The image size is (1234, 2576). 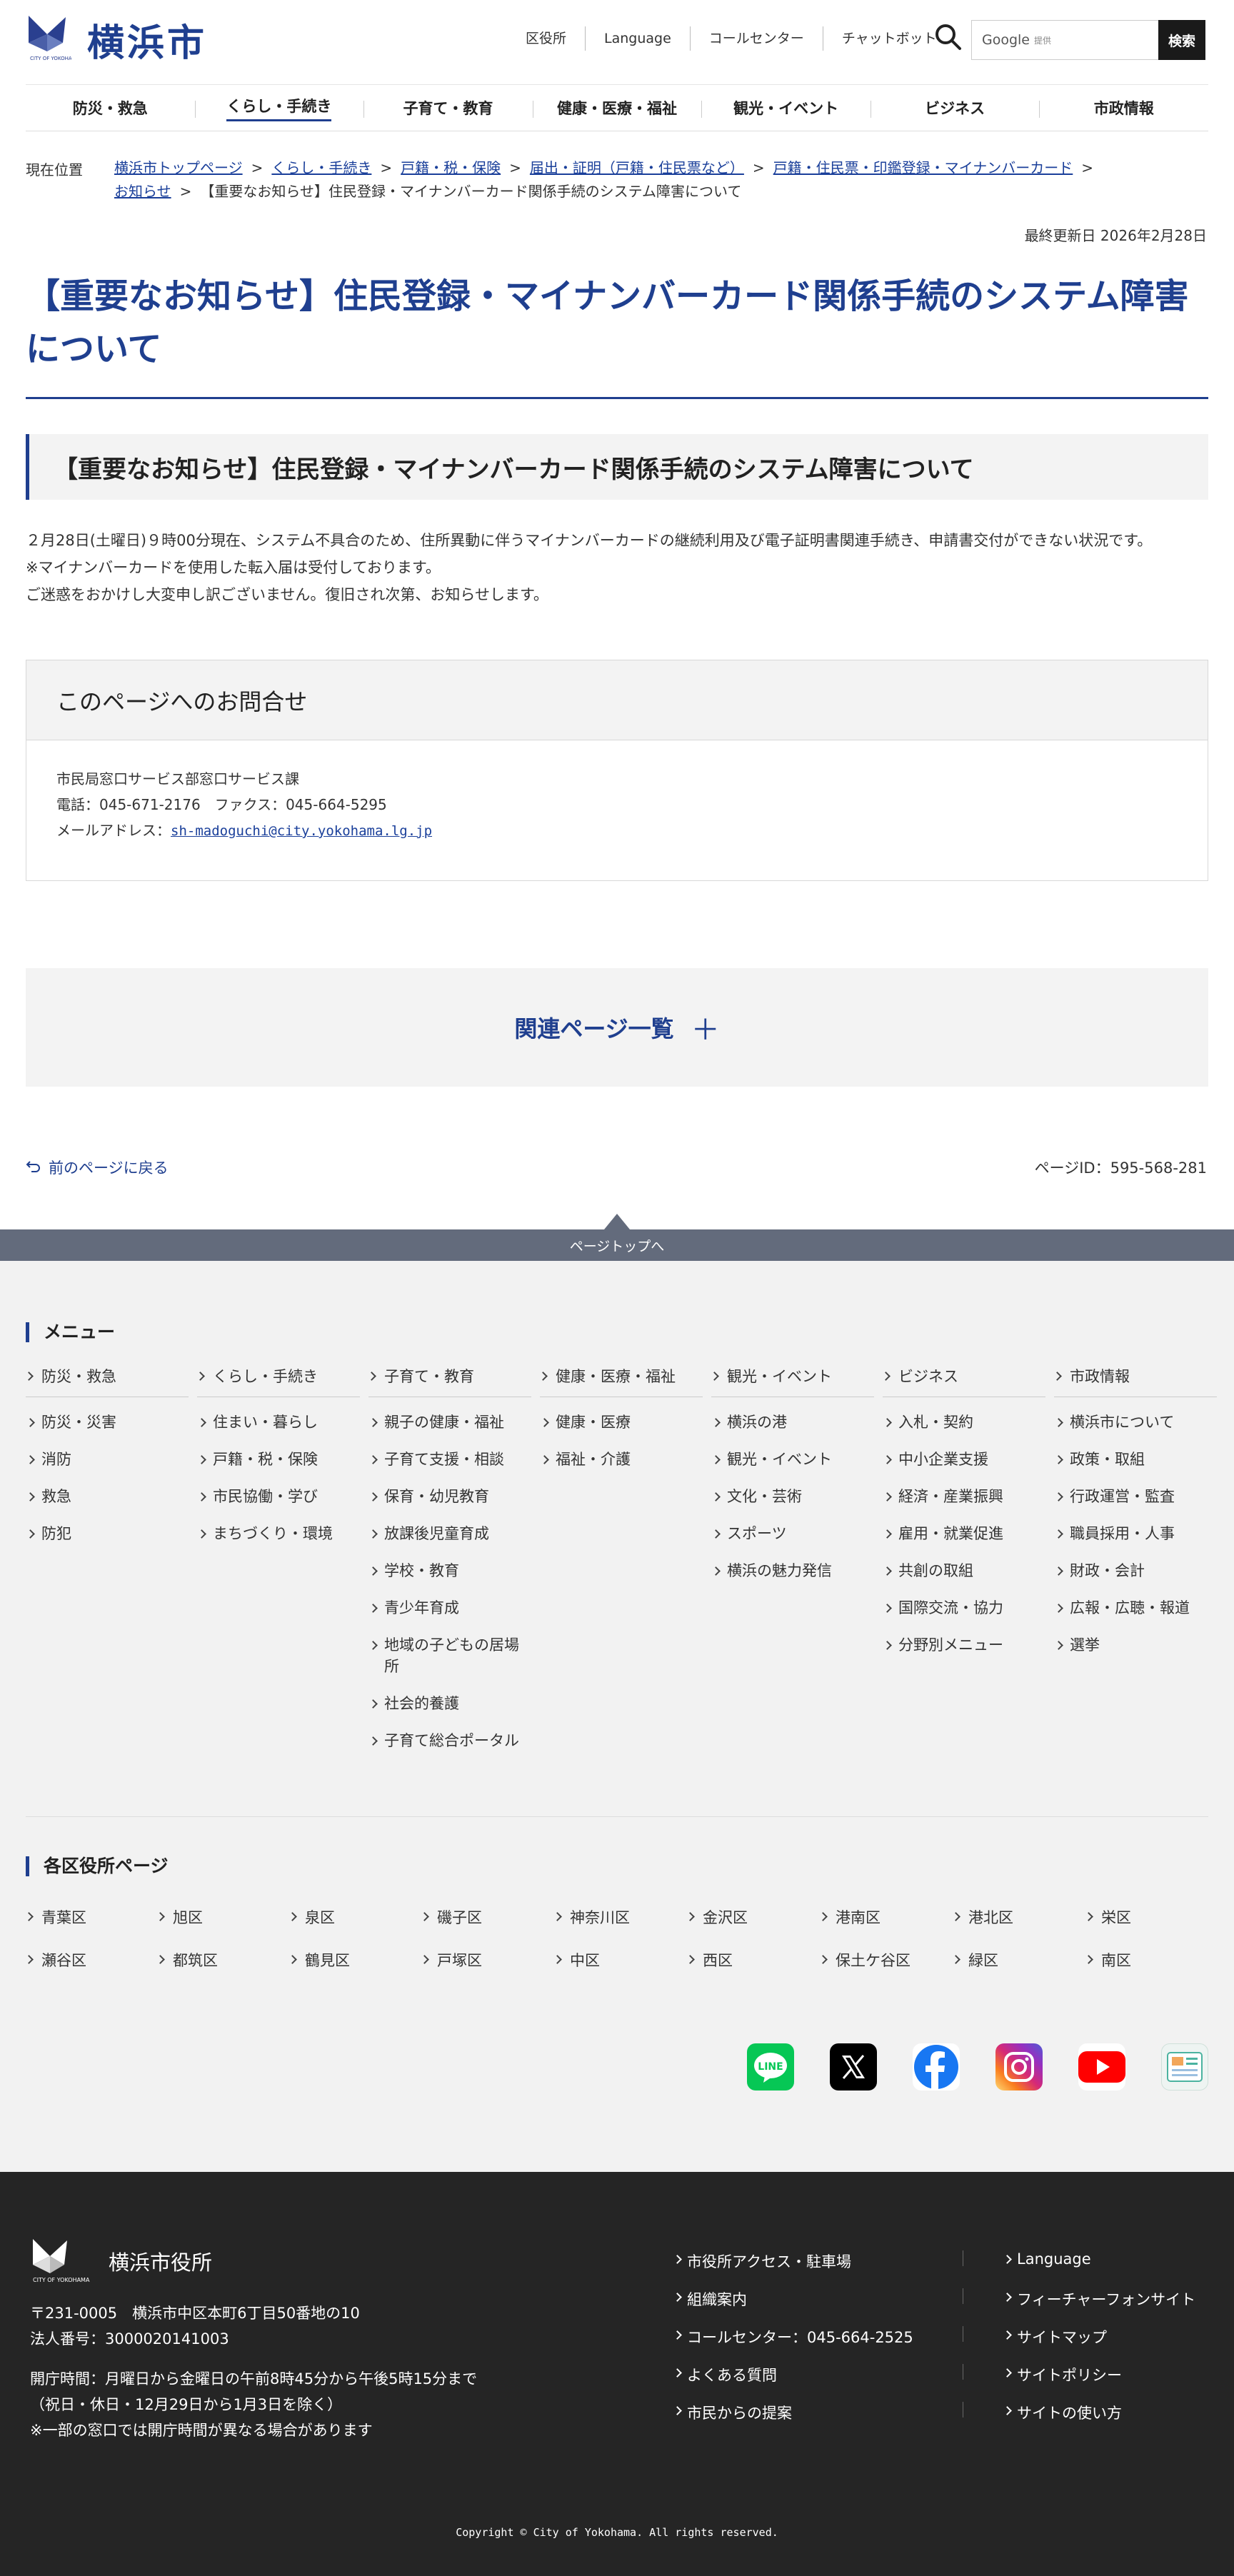 I want to click on gnav-tourism: 観光・イベント, so click(x=786, y=108).